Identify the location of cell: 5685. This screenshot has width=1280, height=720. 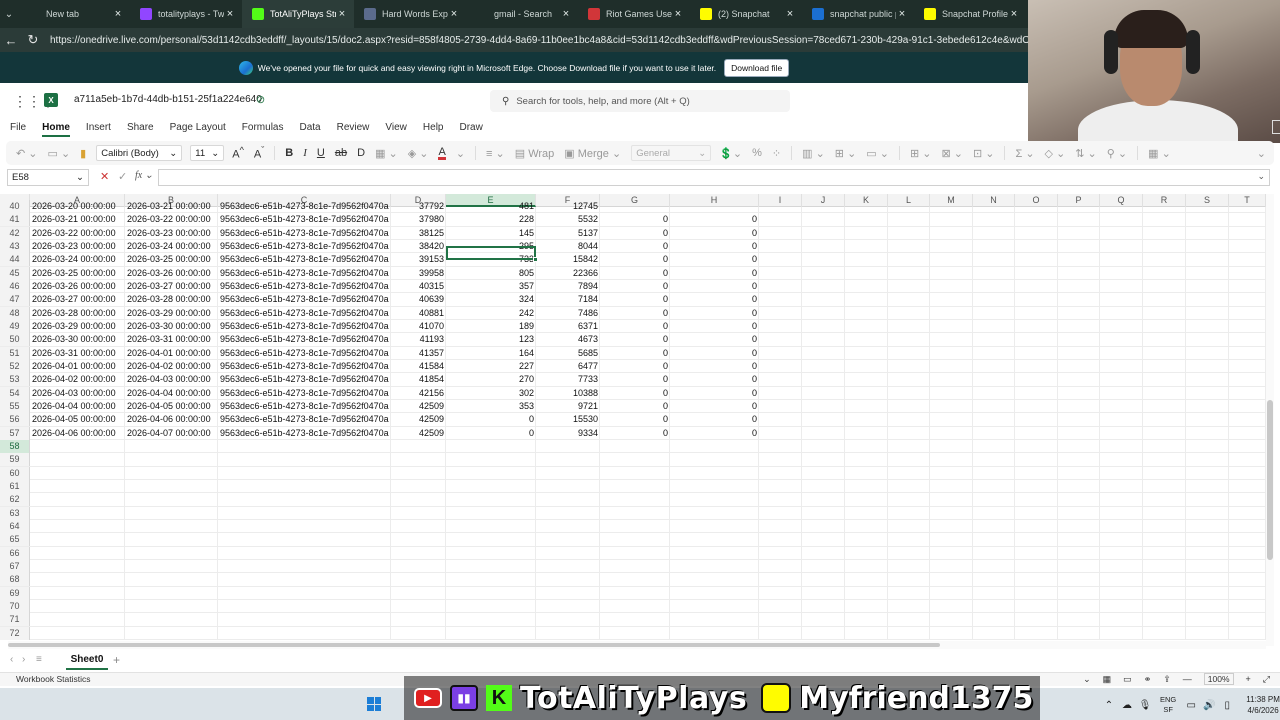
(568, 353).